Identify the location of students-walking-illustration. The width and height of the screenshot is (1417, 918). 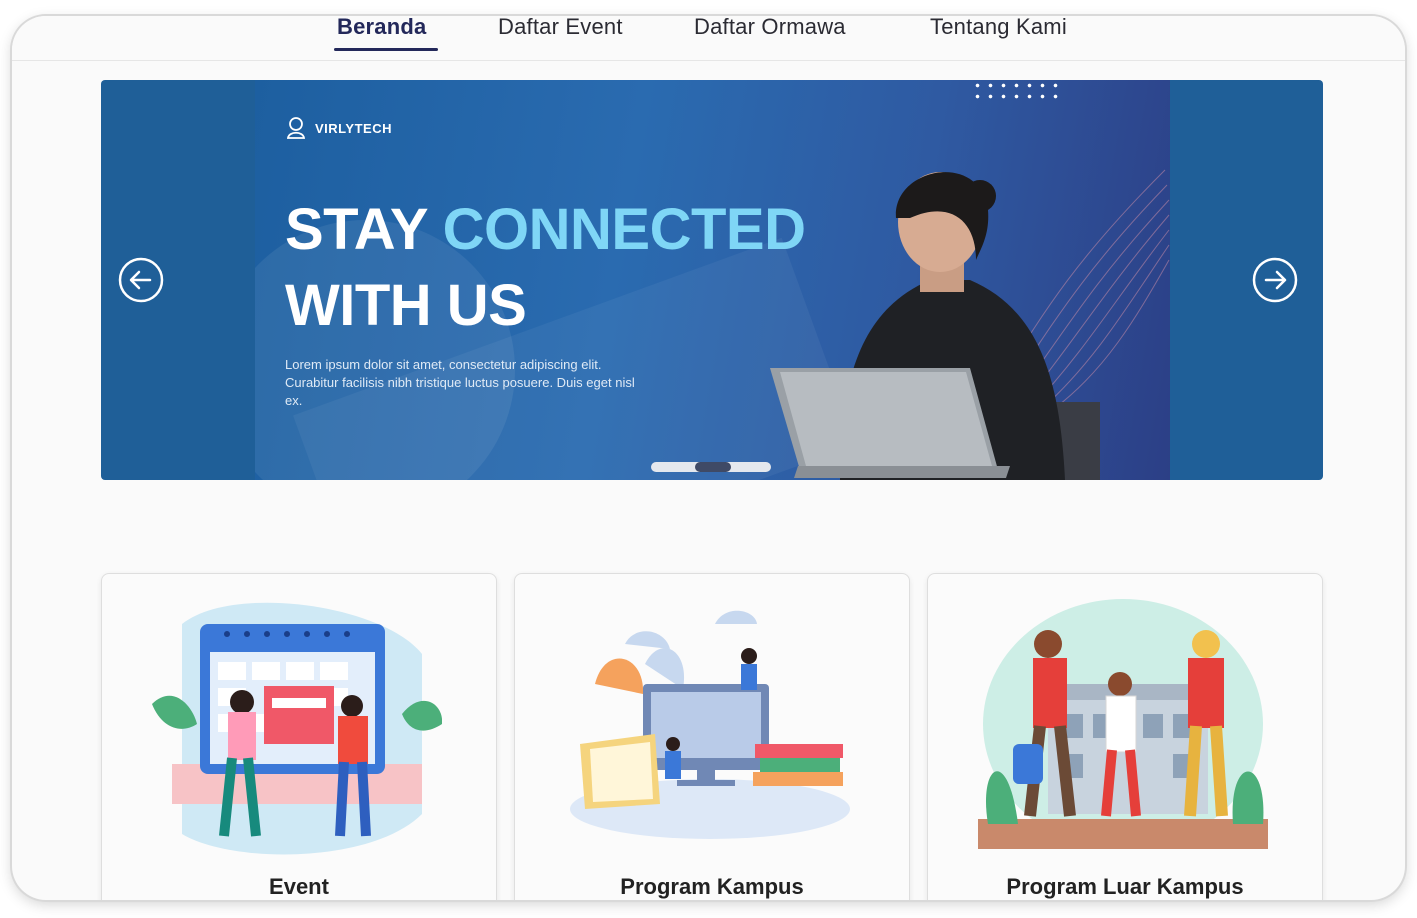
(1123, 724).